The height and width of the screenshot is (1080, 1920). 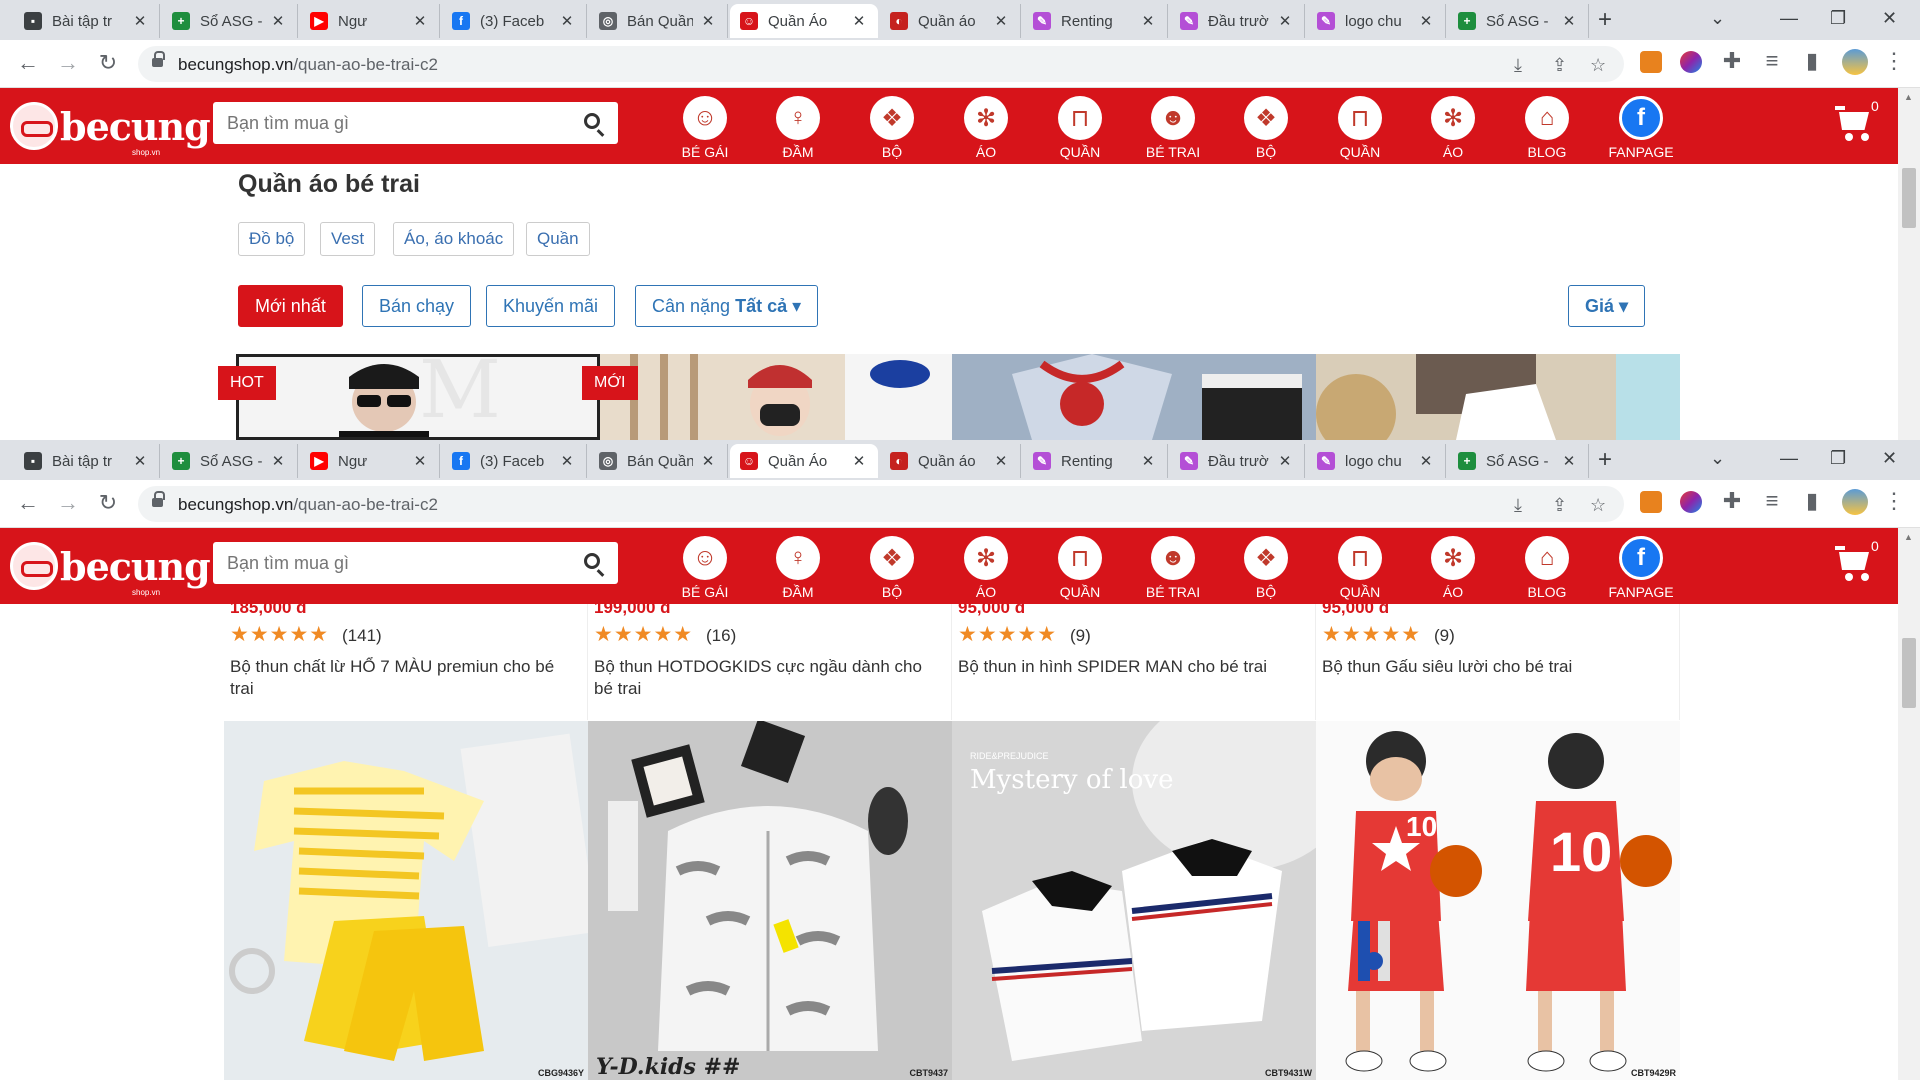 I want to click on nav-item: f FANPAGE, so click(x=1641, y=128).